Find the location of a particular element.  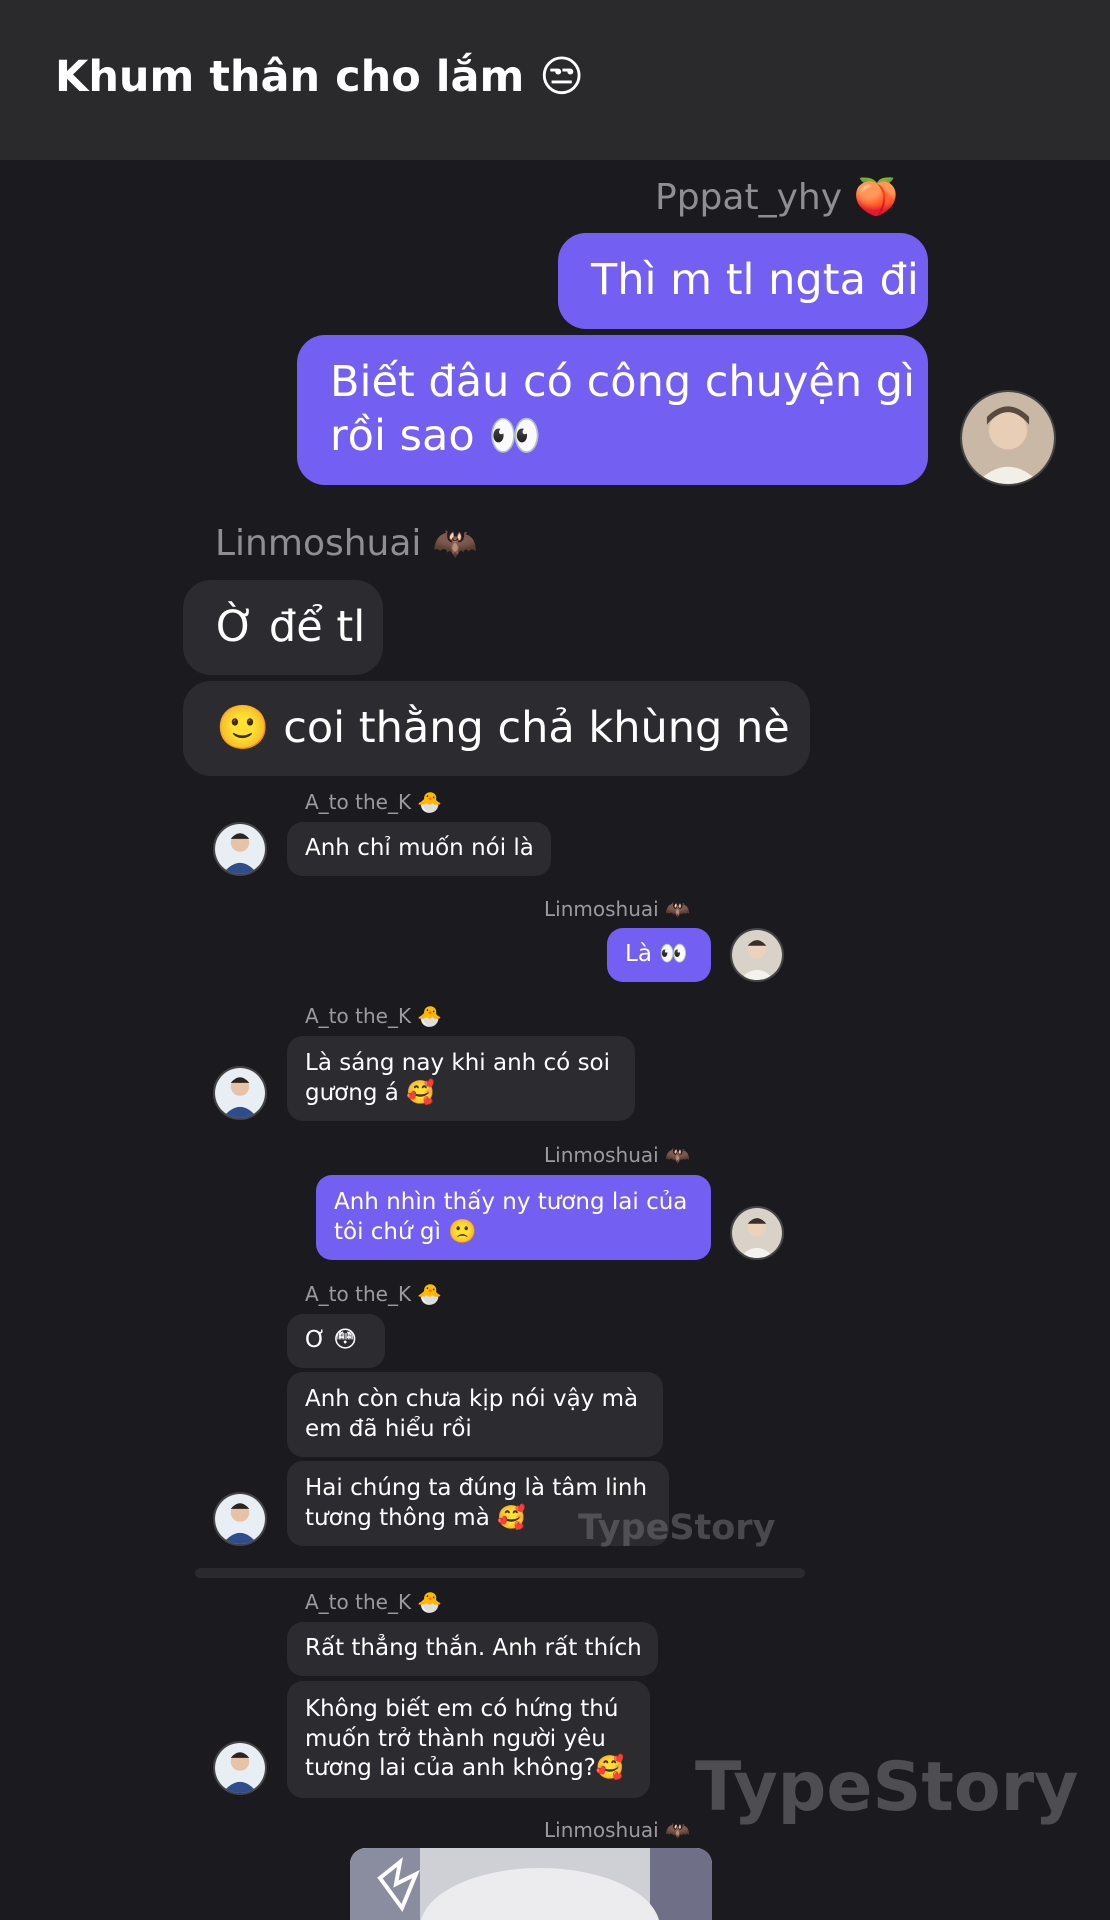

message-text: tương thông mà 🥰 is located at coordinates (415, 1517).